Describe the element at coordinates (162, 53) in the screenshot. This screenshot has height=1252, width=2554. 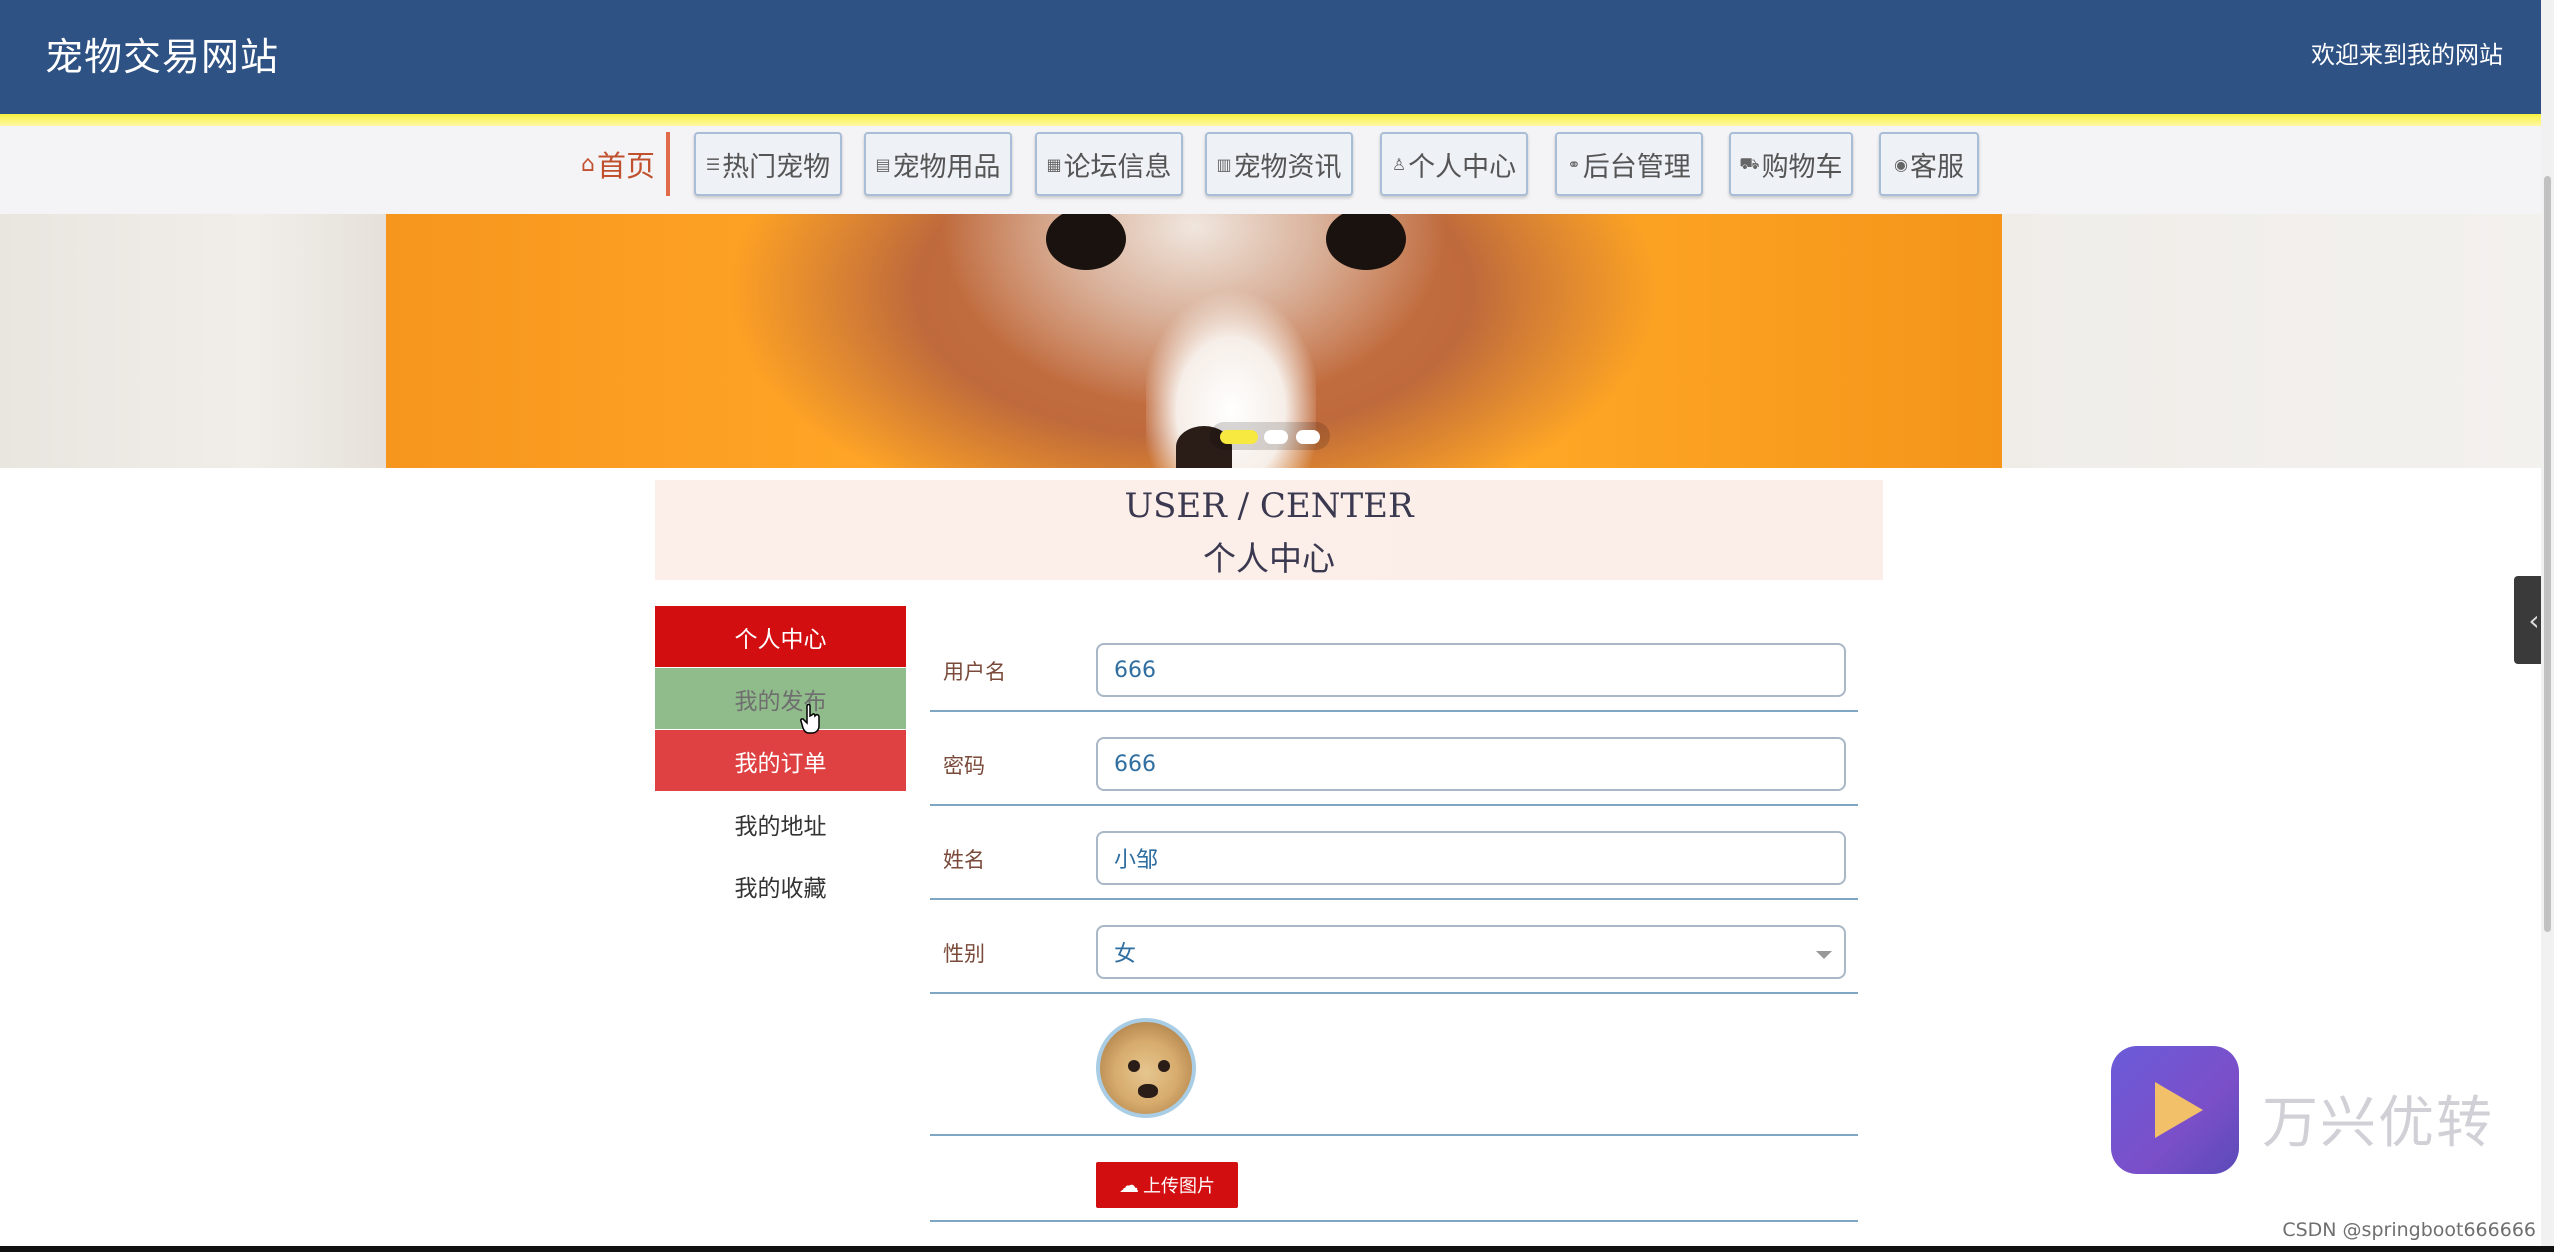
I see `site-title: 宠物交易网站` at that location.